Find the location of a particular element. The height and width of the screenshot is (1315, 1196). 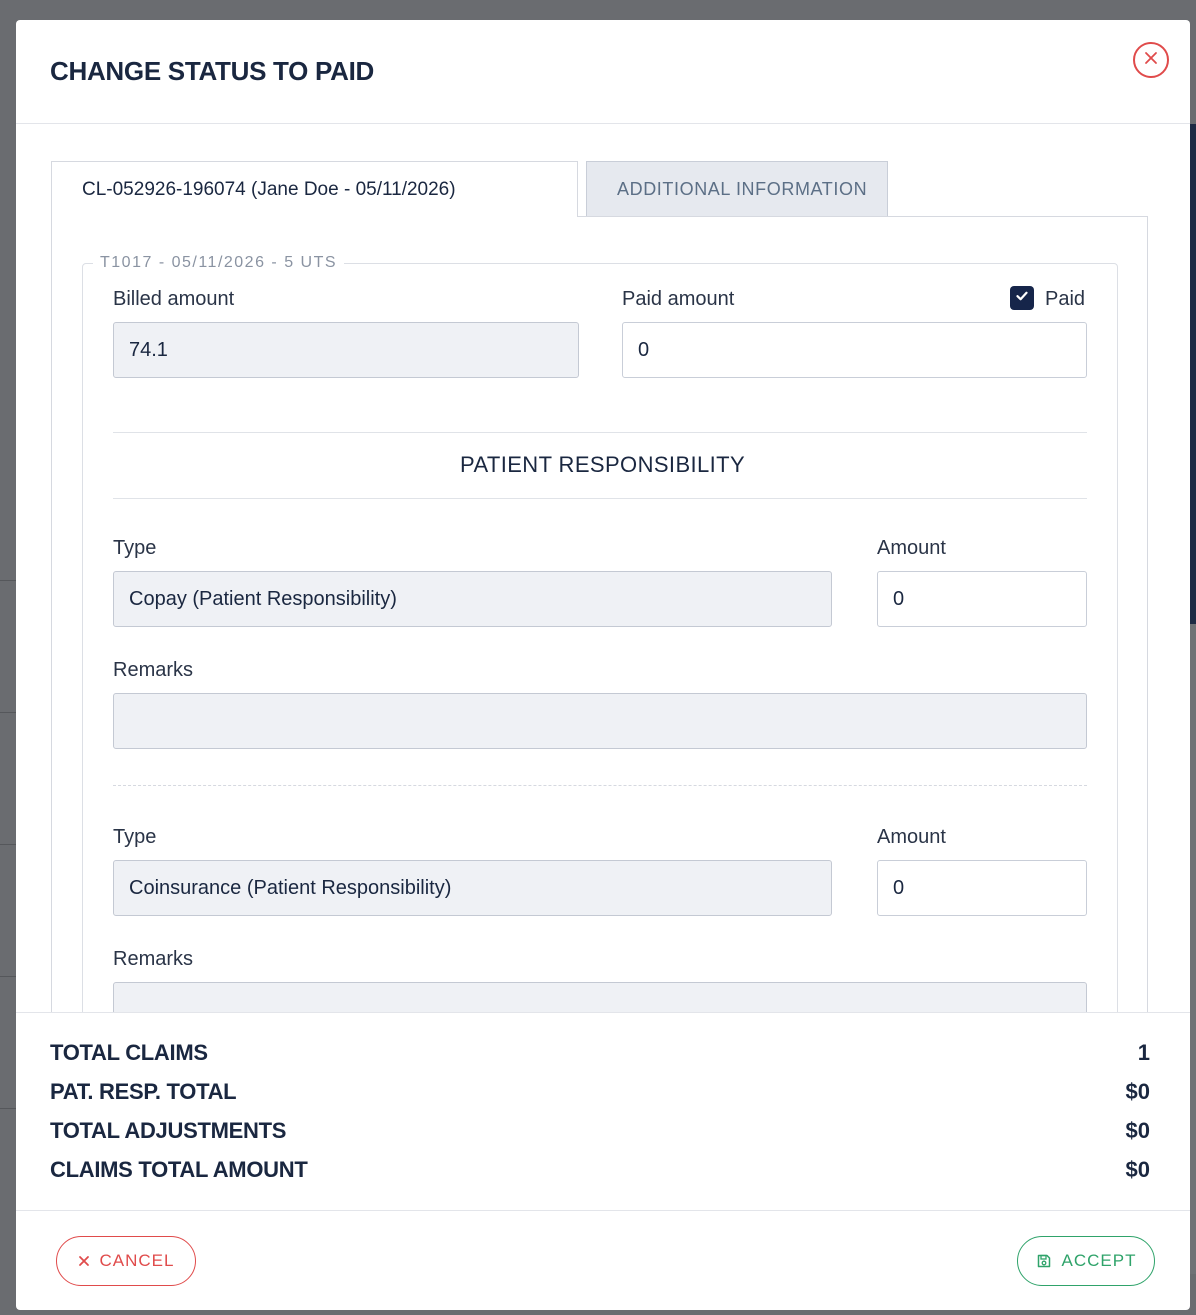

total-adjustments-value: $0 is located at coordinates (1137, 1130).